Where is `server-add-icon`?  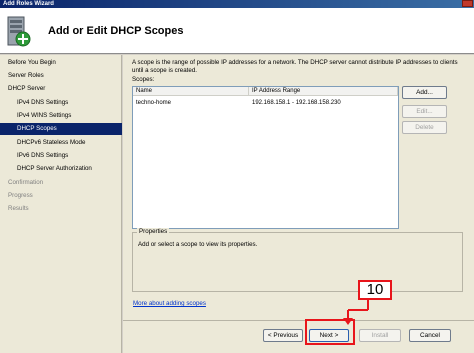
server-add-icon is located at coordinates (19, 31).